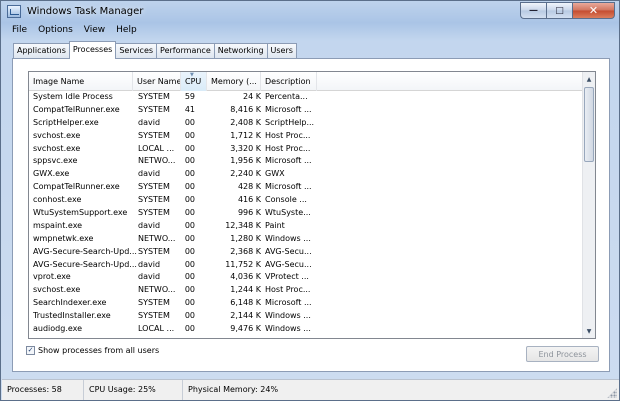 Image resolution: width=620 pixels, height=401 pixels. What do you see at coordinates (275, 174) in the screenshot?
I see `cell-description: GWX` at bounding box center [275, 174].